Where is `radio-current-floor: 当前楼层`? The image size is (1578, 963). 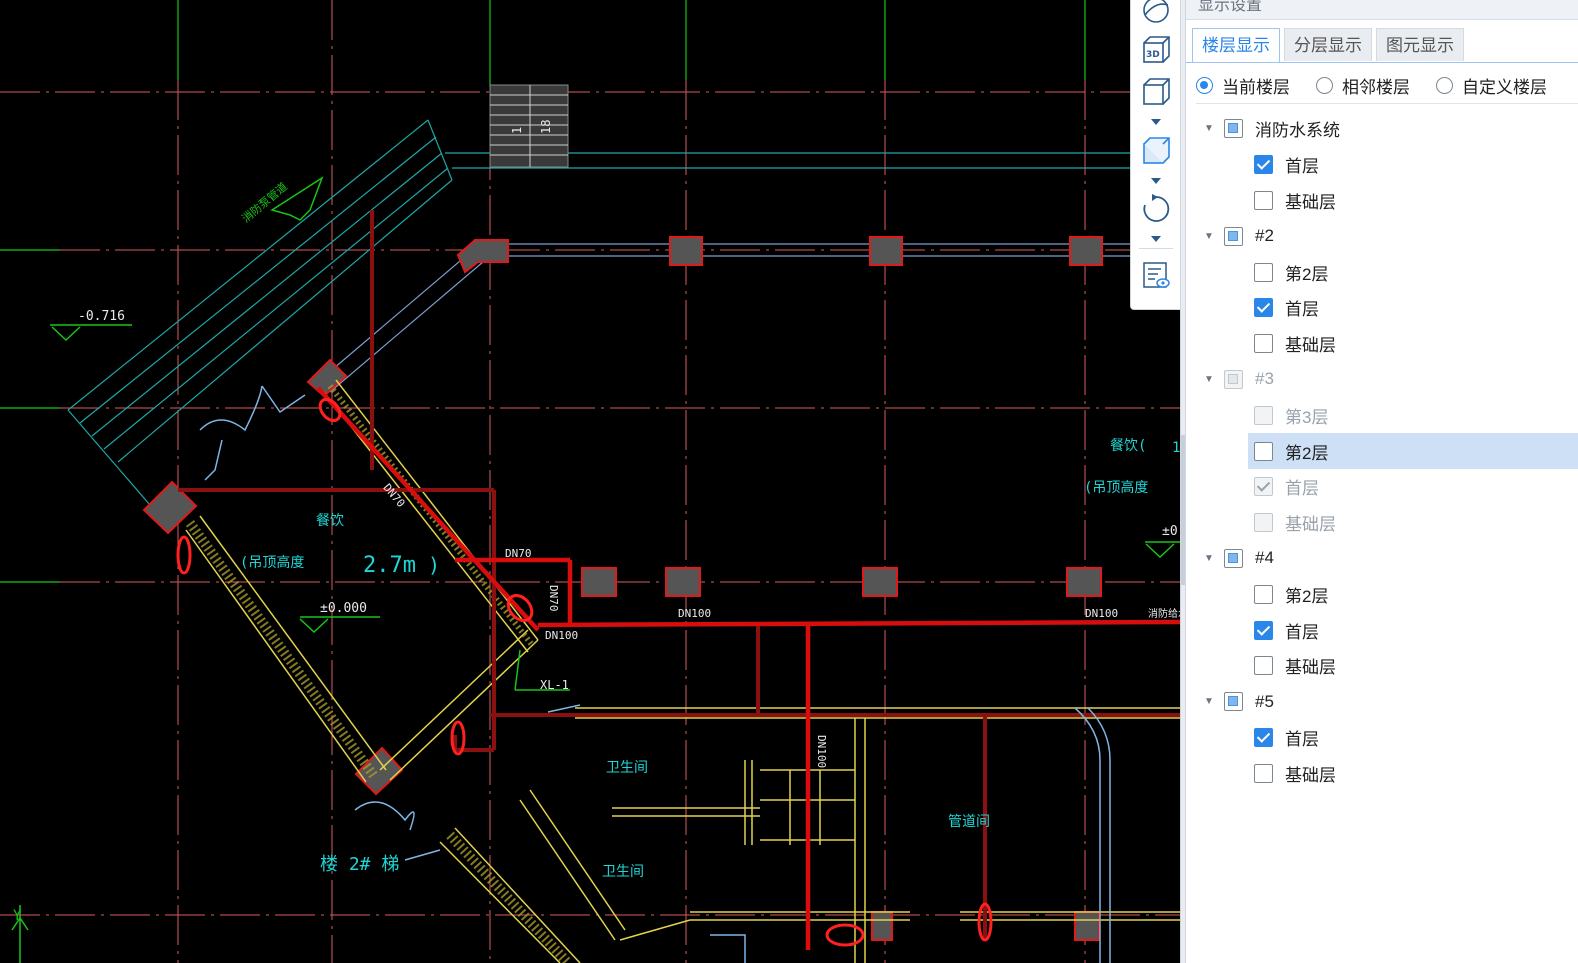
radio-current-floor: 当前楼层 is located at coordinates (1243, 85).